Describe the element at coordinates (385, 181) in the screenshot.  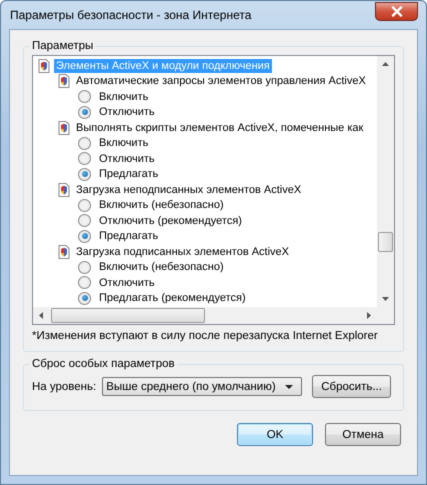
I see `vertical-scrollbar` at that location.